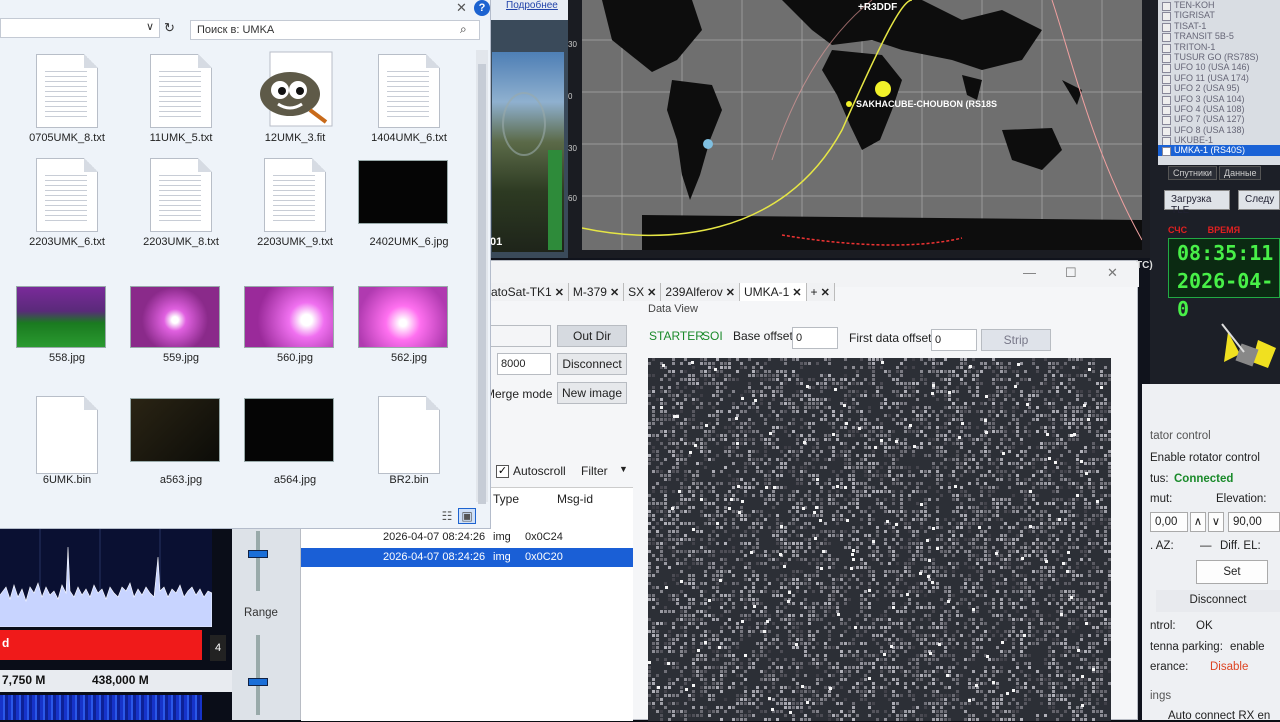 The height and width of the screenshot is (722, 1280). Describe the element at coordinates (80, 28) in the screenshot. I see `address-bar` at that location.